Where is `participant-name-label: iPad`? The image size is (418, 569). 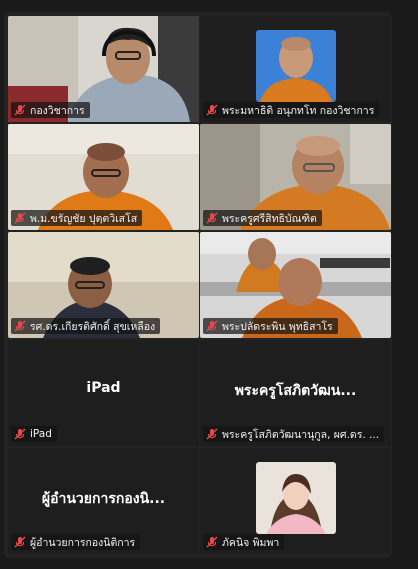
participant-name-label: iPad is located at coordinates (34, 434).